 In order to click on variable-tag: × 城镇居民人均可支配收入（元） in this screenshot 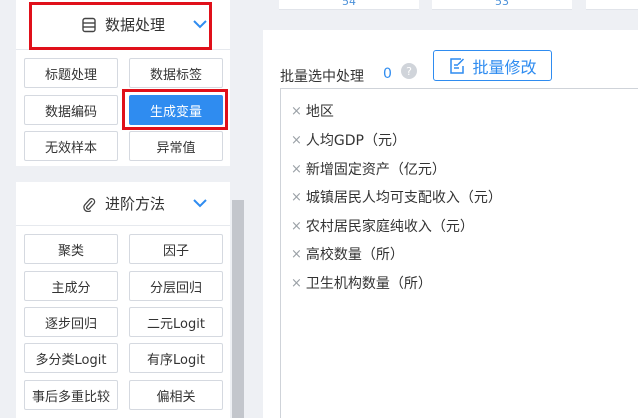, I will do `click(396, 197)`.